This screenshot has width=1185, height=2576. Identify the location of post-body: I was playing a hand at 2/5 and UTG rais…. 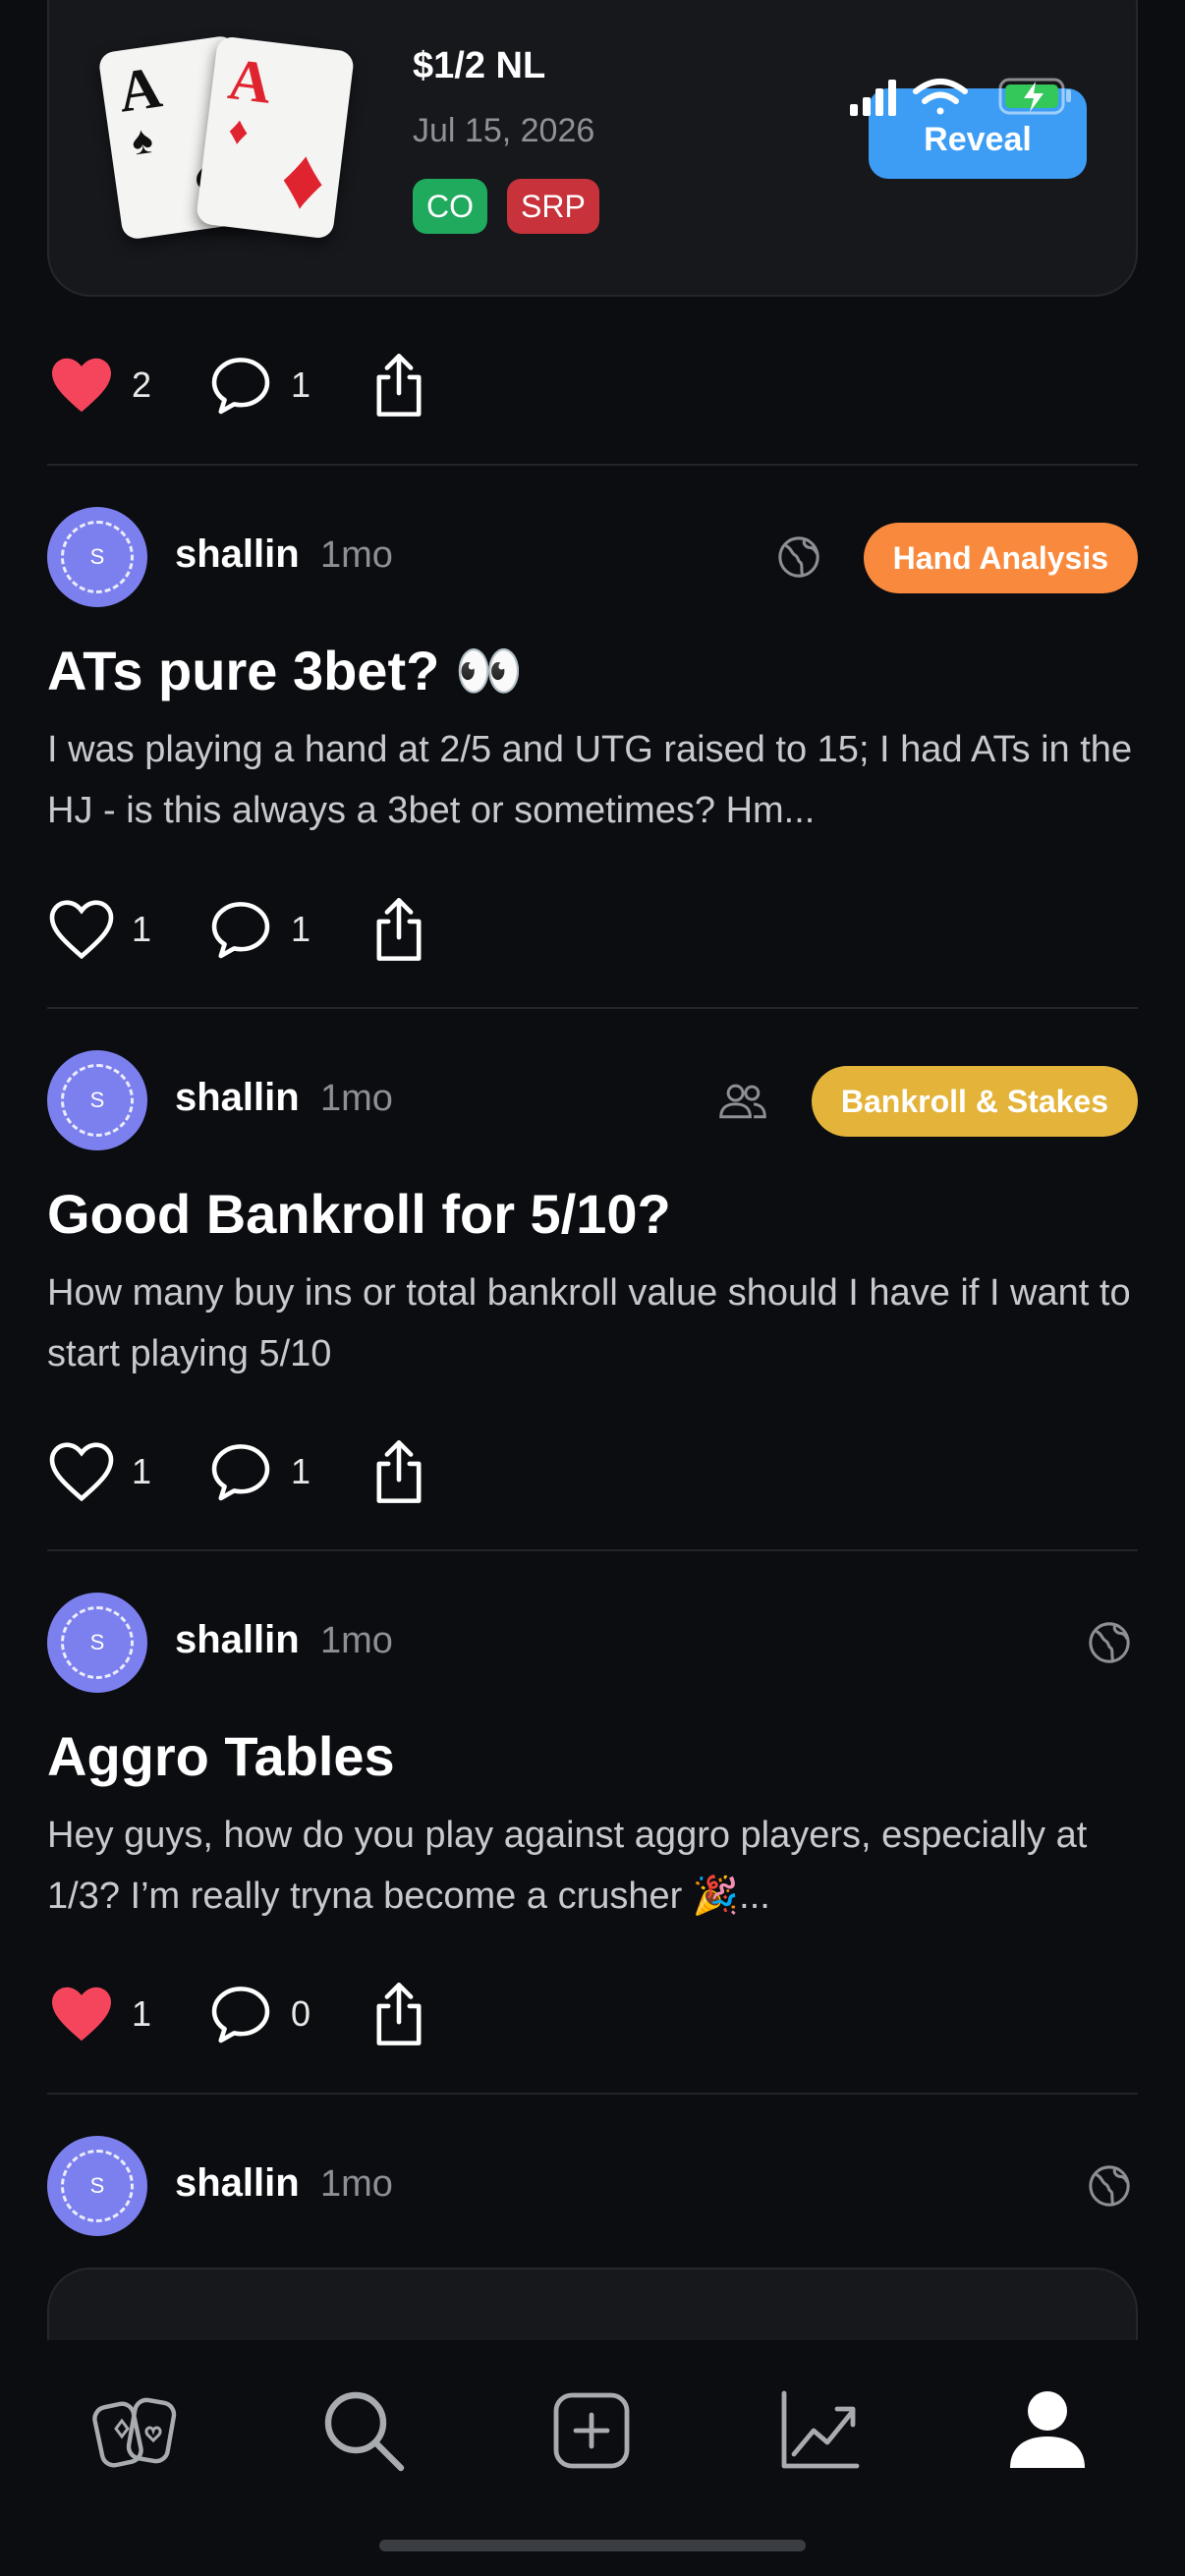
(590, 780).